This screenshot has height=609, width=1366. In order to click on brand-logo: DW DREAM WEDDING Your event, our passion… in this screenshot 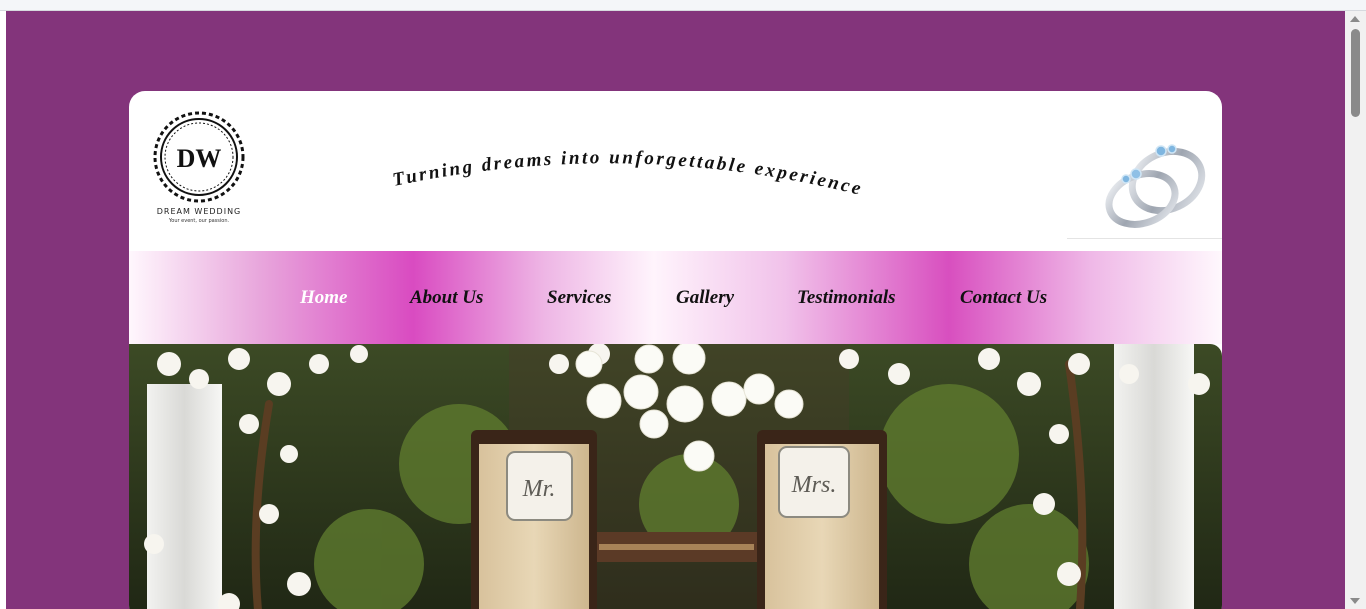, I will do `click(199, 169)`.